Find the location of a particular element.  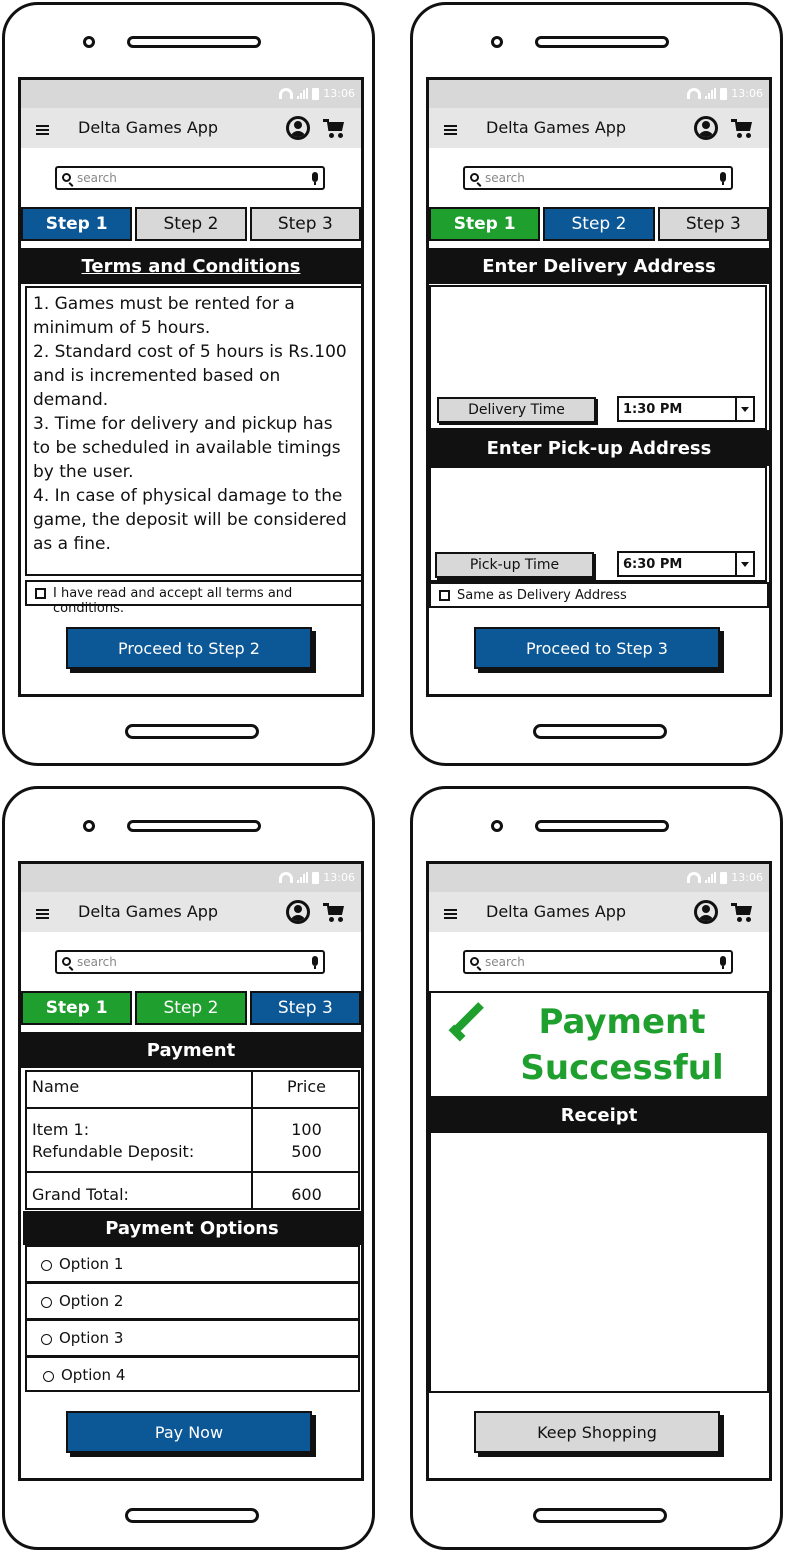

pay-now-button: Pay Now is located at coordinates (189, 1432).